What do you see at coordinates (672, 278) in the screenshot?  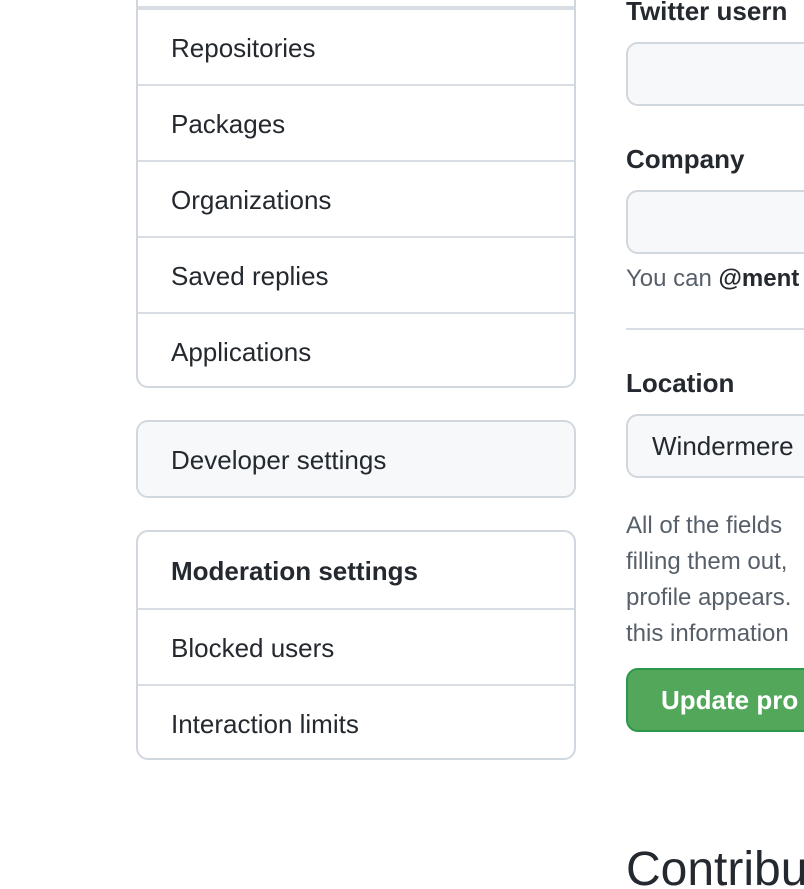 I see `company-help-prefix: You can` at bounding box center [672, 278].